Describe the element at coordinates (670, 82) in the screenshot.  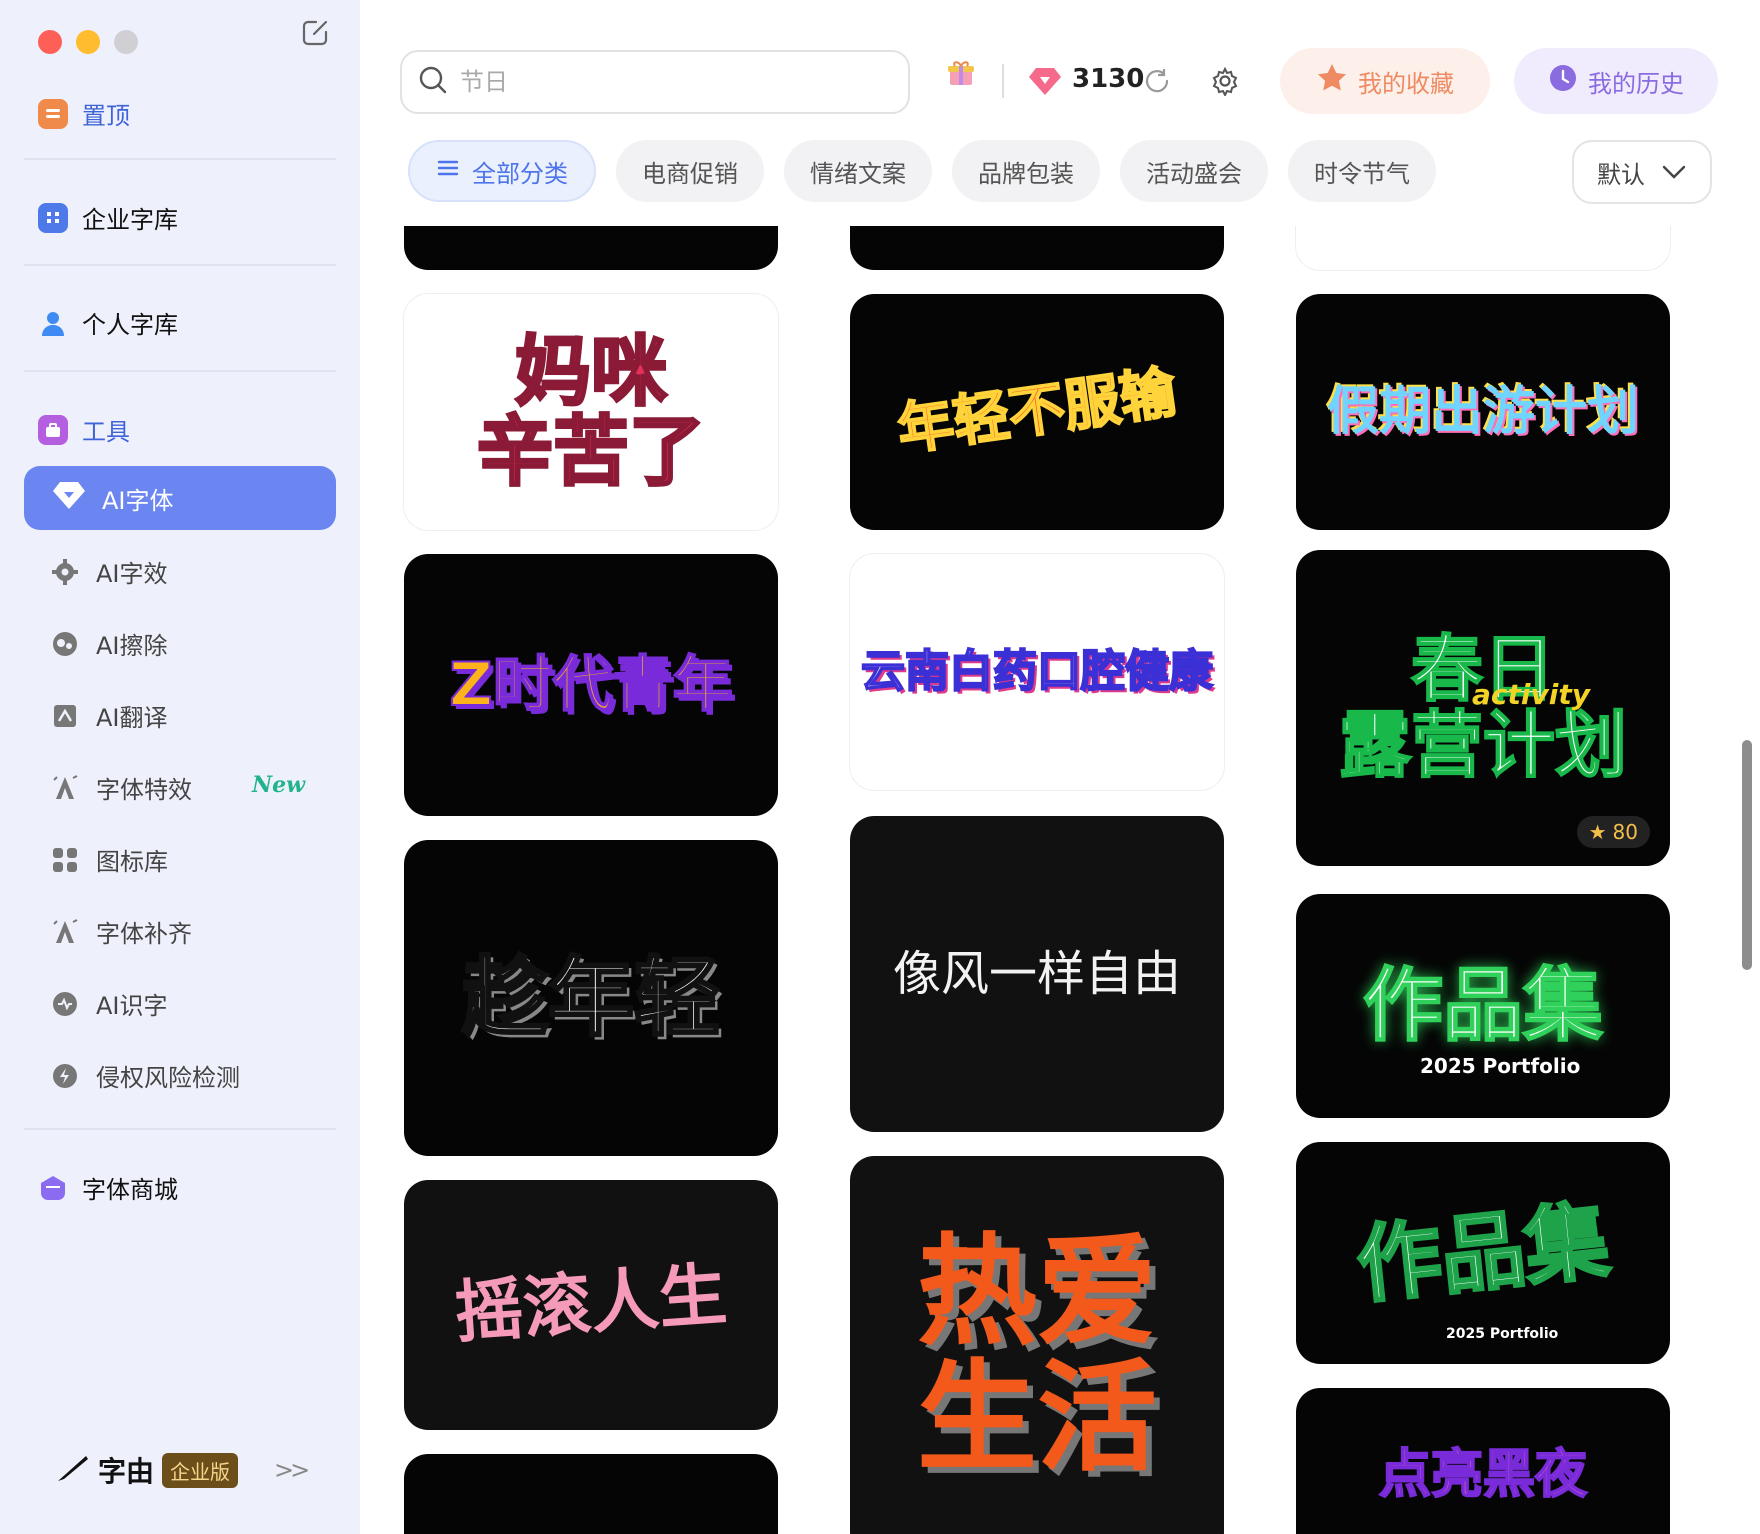
I see `search-input` at that location.